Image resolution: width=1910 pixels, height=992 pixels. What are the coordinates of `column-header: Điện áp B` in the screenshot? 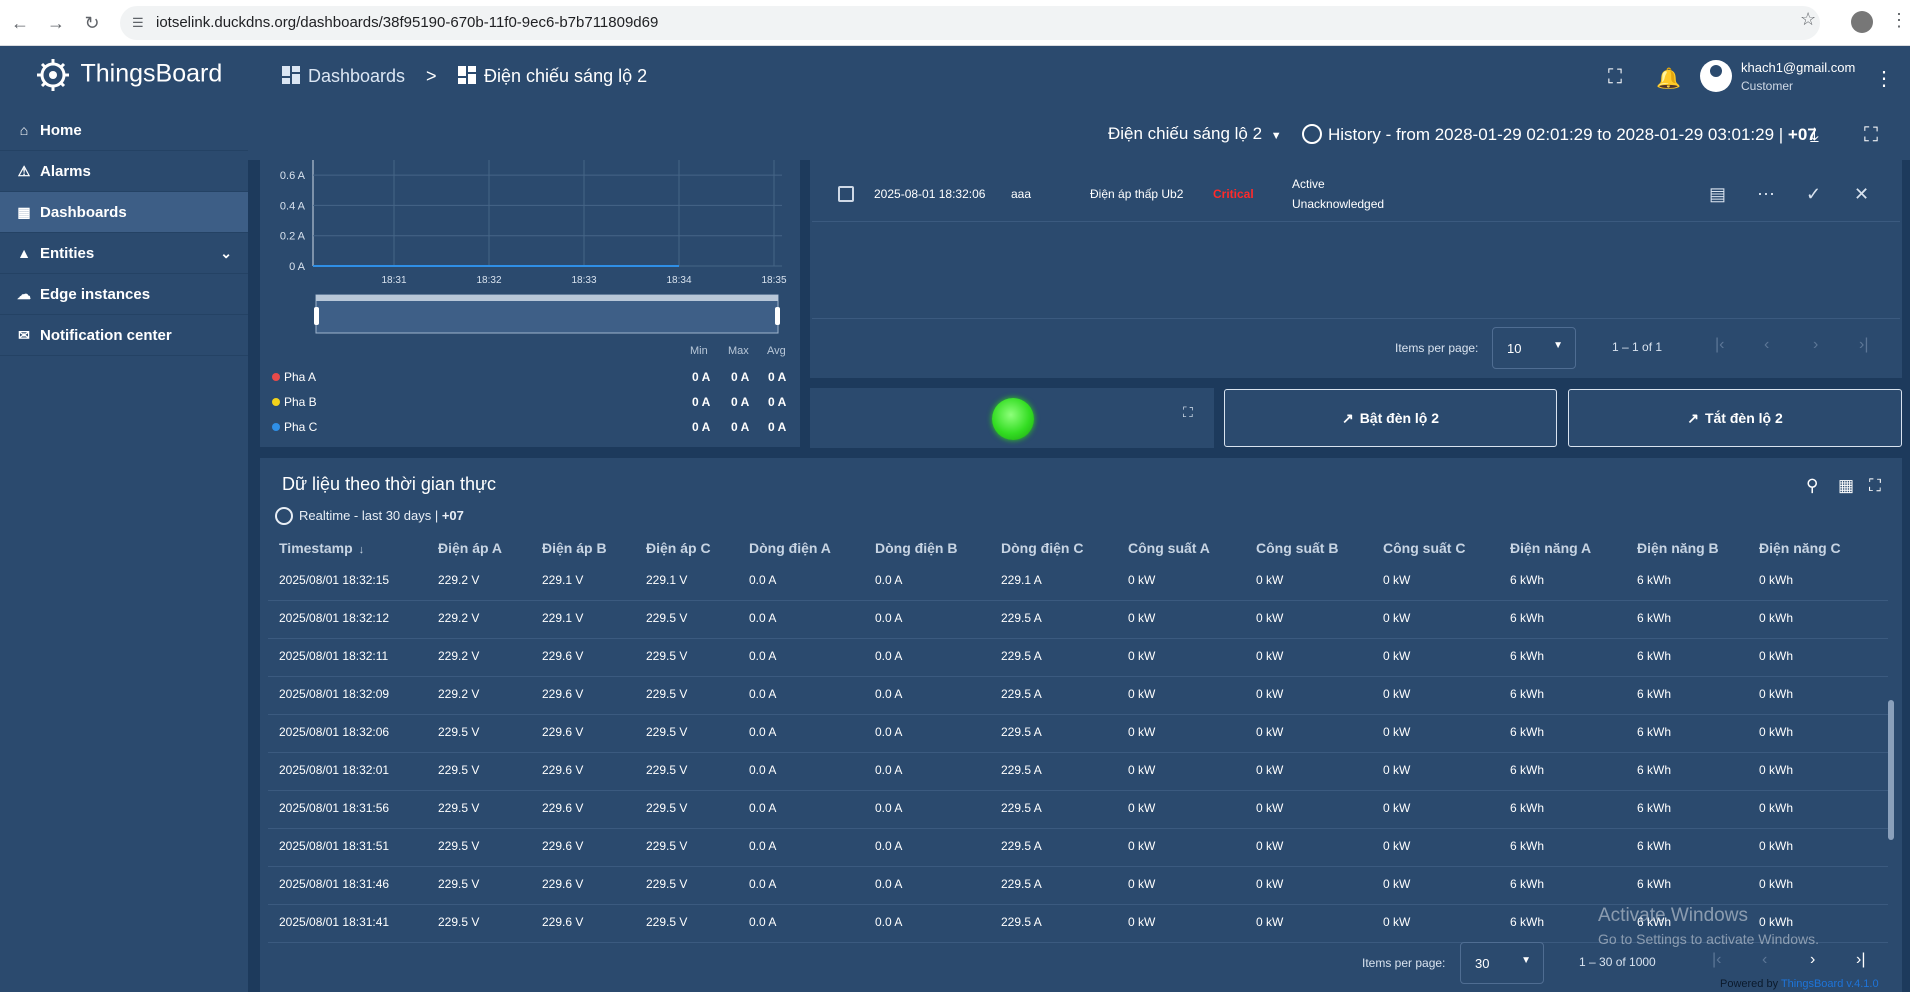 It's located at (574, 548).